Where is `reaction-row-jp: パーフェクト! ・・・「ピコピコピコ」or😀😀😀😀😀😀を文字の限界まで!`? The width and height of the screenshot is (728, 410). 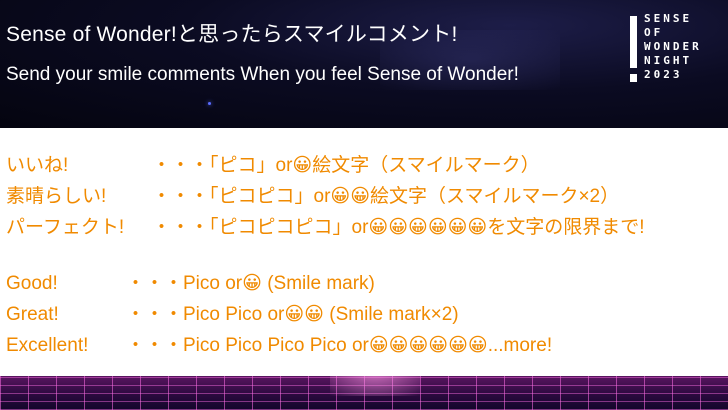
reaction-row-jp: パーフェクト! ・・・「ピコピコピコ」or😀😀😀😀😀😀を文字の限界まで! is located at coordinates (325, 225).